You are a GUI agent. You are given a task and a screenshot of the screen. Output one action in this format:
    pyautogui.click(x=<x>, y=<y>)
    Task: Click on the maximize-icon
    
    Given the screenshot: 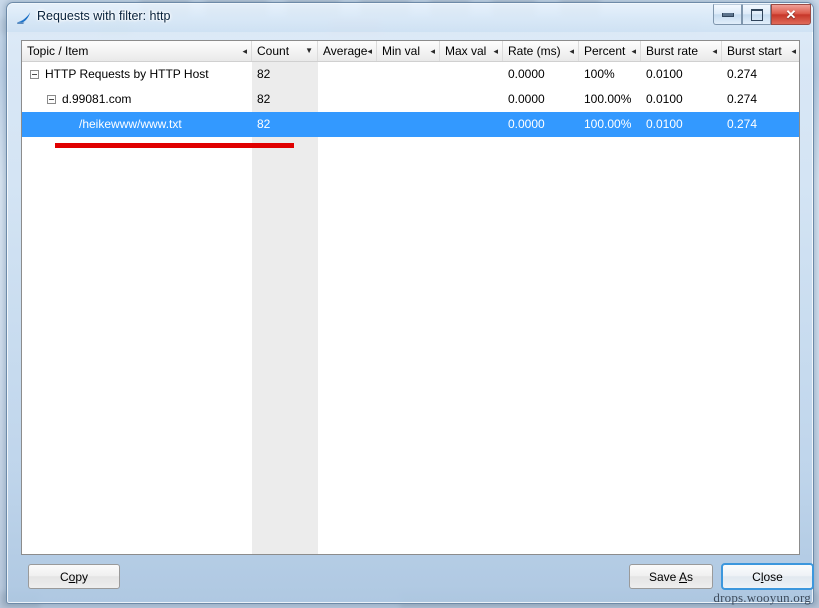 What is the action you would take?
    pyautogui.click(x=756, y=14)
    